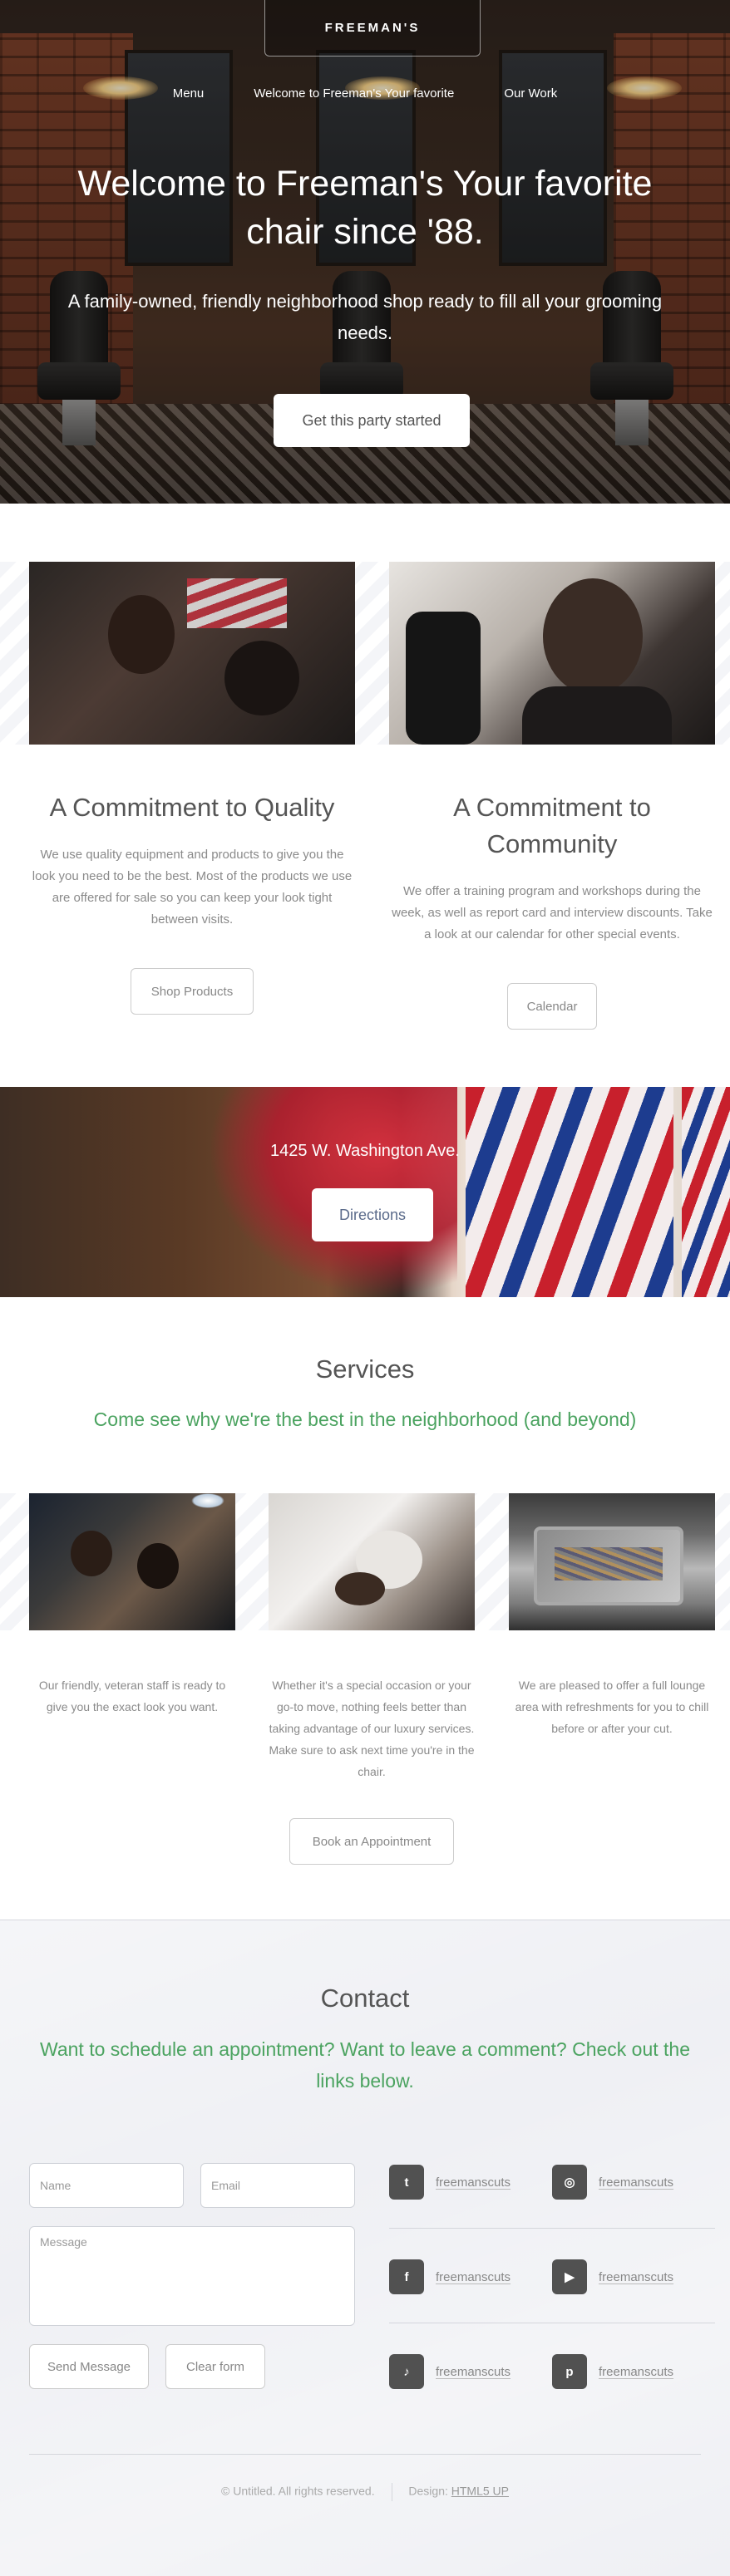 This screenshot has width=730, height=2576. I want to click on message-field: Message, so click(192, 2276).